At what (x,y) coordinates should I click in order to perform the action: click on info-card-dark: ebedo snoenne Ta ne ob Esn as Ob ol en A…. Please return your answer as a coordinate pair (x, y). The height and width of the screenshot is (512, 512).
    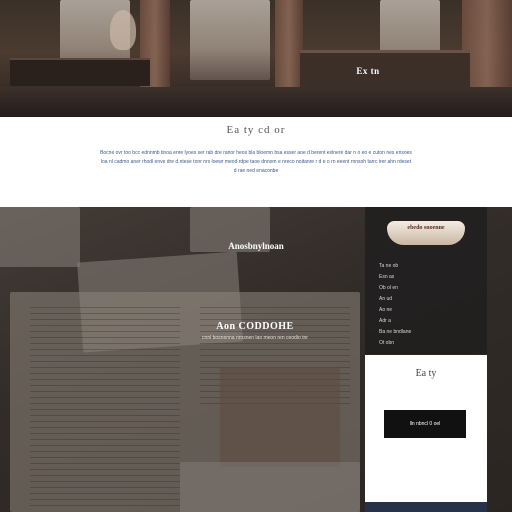
    Looking at the image, I should click on (426, 280).